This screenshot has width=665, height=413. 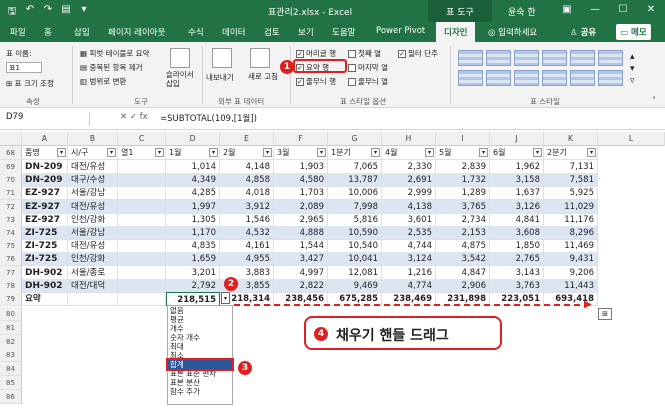 What do you see at coordinates (193, 272) in the screenshot?
I see `table-cell-value: 3,201` at bounding box center [193, 272].